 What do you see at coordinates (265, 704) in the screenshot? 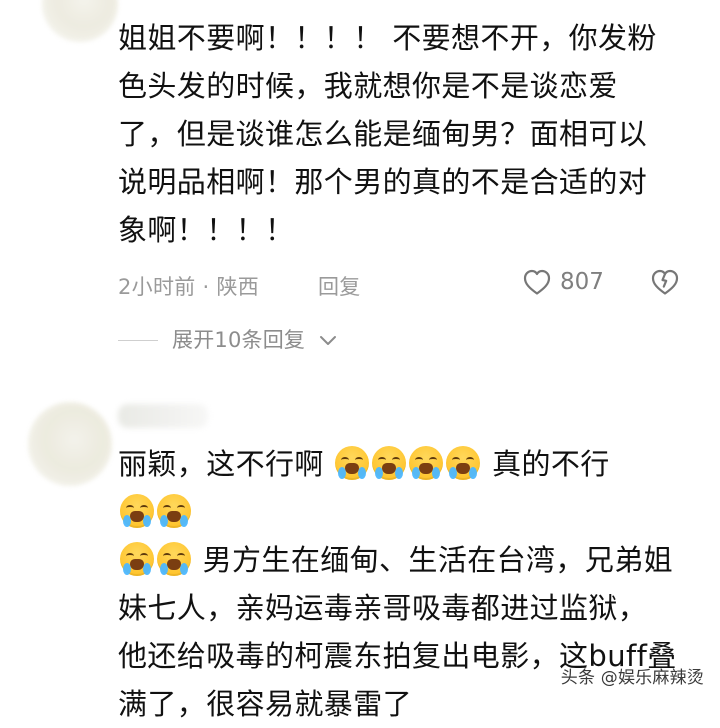
I see `comment-segment: 满了，很容易就暴雷了` at bounding box center [265, 704].